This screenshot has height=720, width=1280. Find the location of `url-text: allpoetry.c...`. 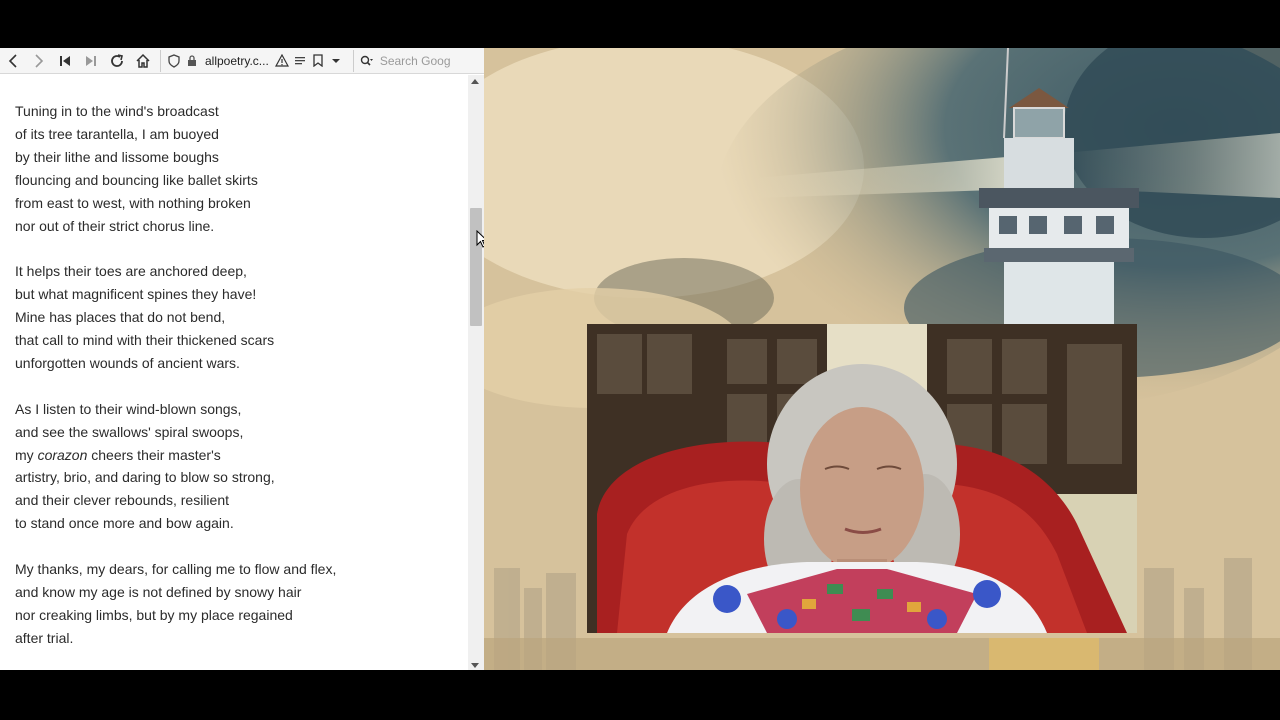

url-text: allpoetry.c... is located at coordinates (237, 61).